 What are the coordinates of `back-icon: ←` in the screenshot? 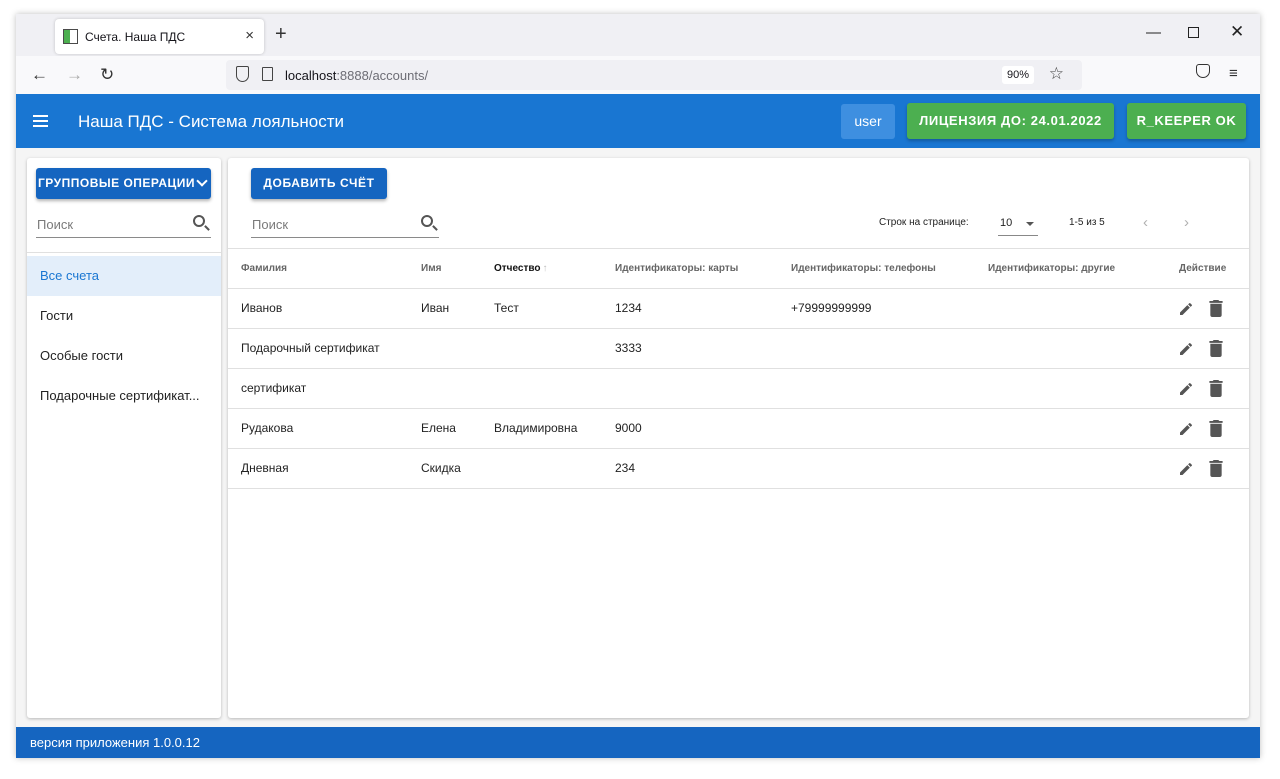 It's located at (39, 75).